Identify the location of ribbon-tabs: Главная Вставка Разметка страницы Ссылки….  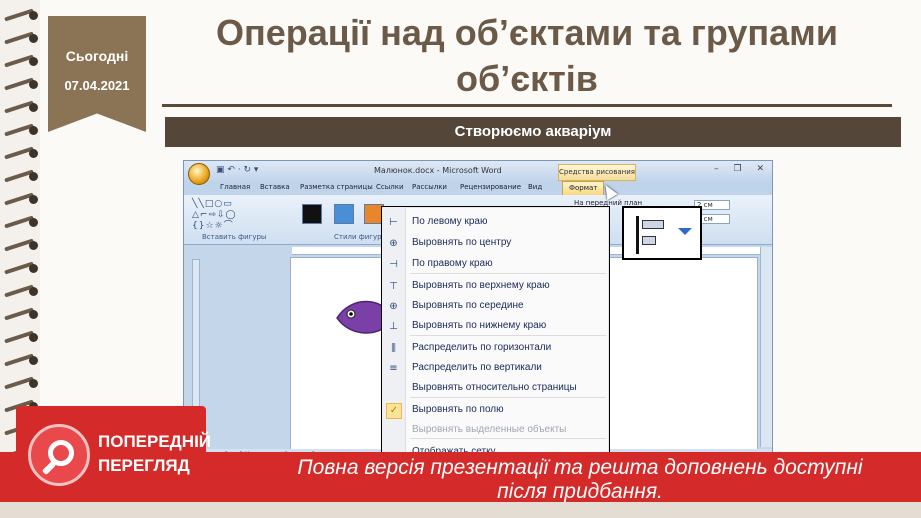
(478, 188).